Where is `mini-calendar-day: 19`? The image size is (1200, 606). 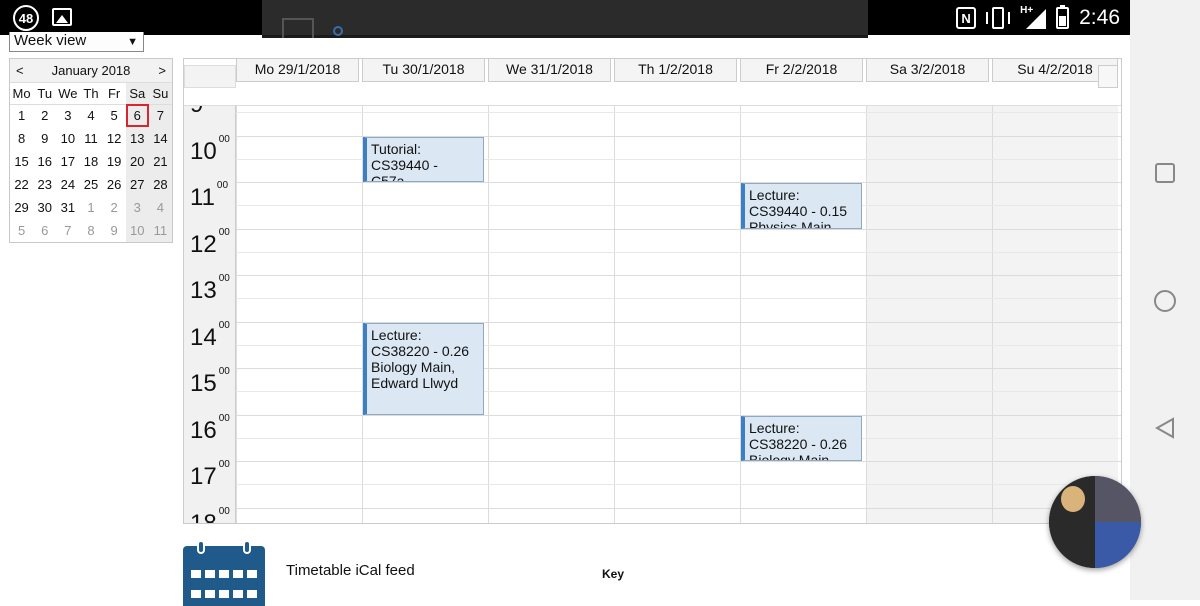 mini-calendar-day: 19 is located at coordinates (114, 161).